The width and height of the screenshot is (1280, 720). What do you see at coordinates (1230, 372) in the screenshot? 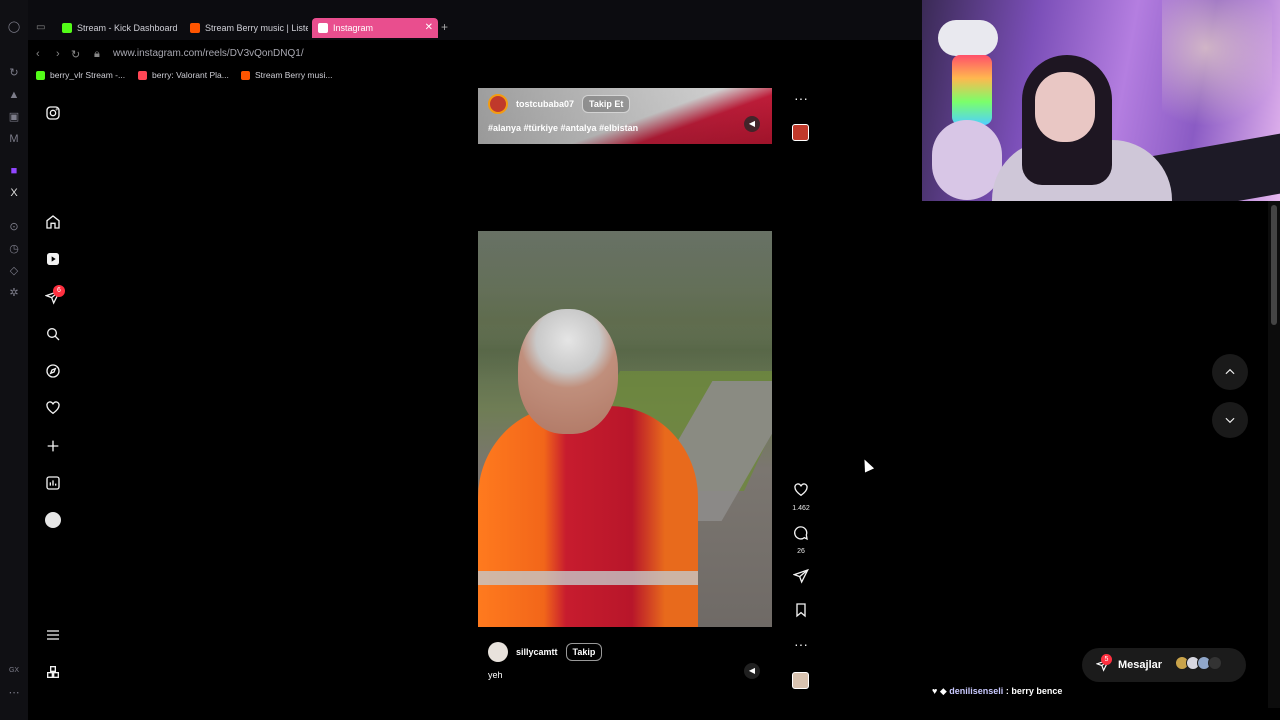
I see `previous-reel-button` at bounding box center [1230, 372].